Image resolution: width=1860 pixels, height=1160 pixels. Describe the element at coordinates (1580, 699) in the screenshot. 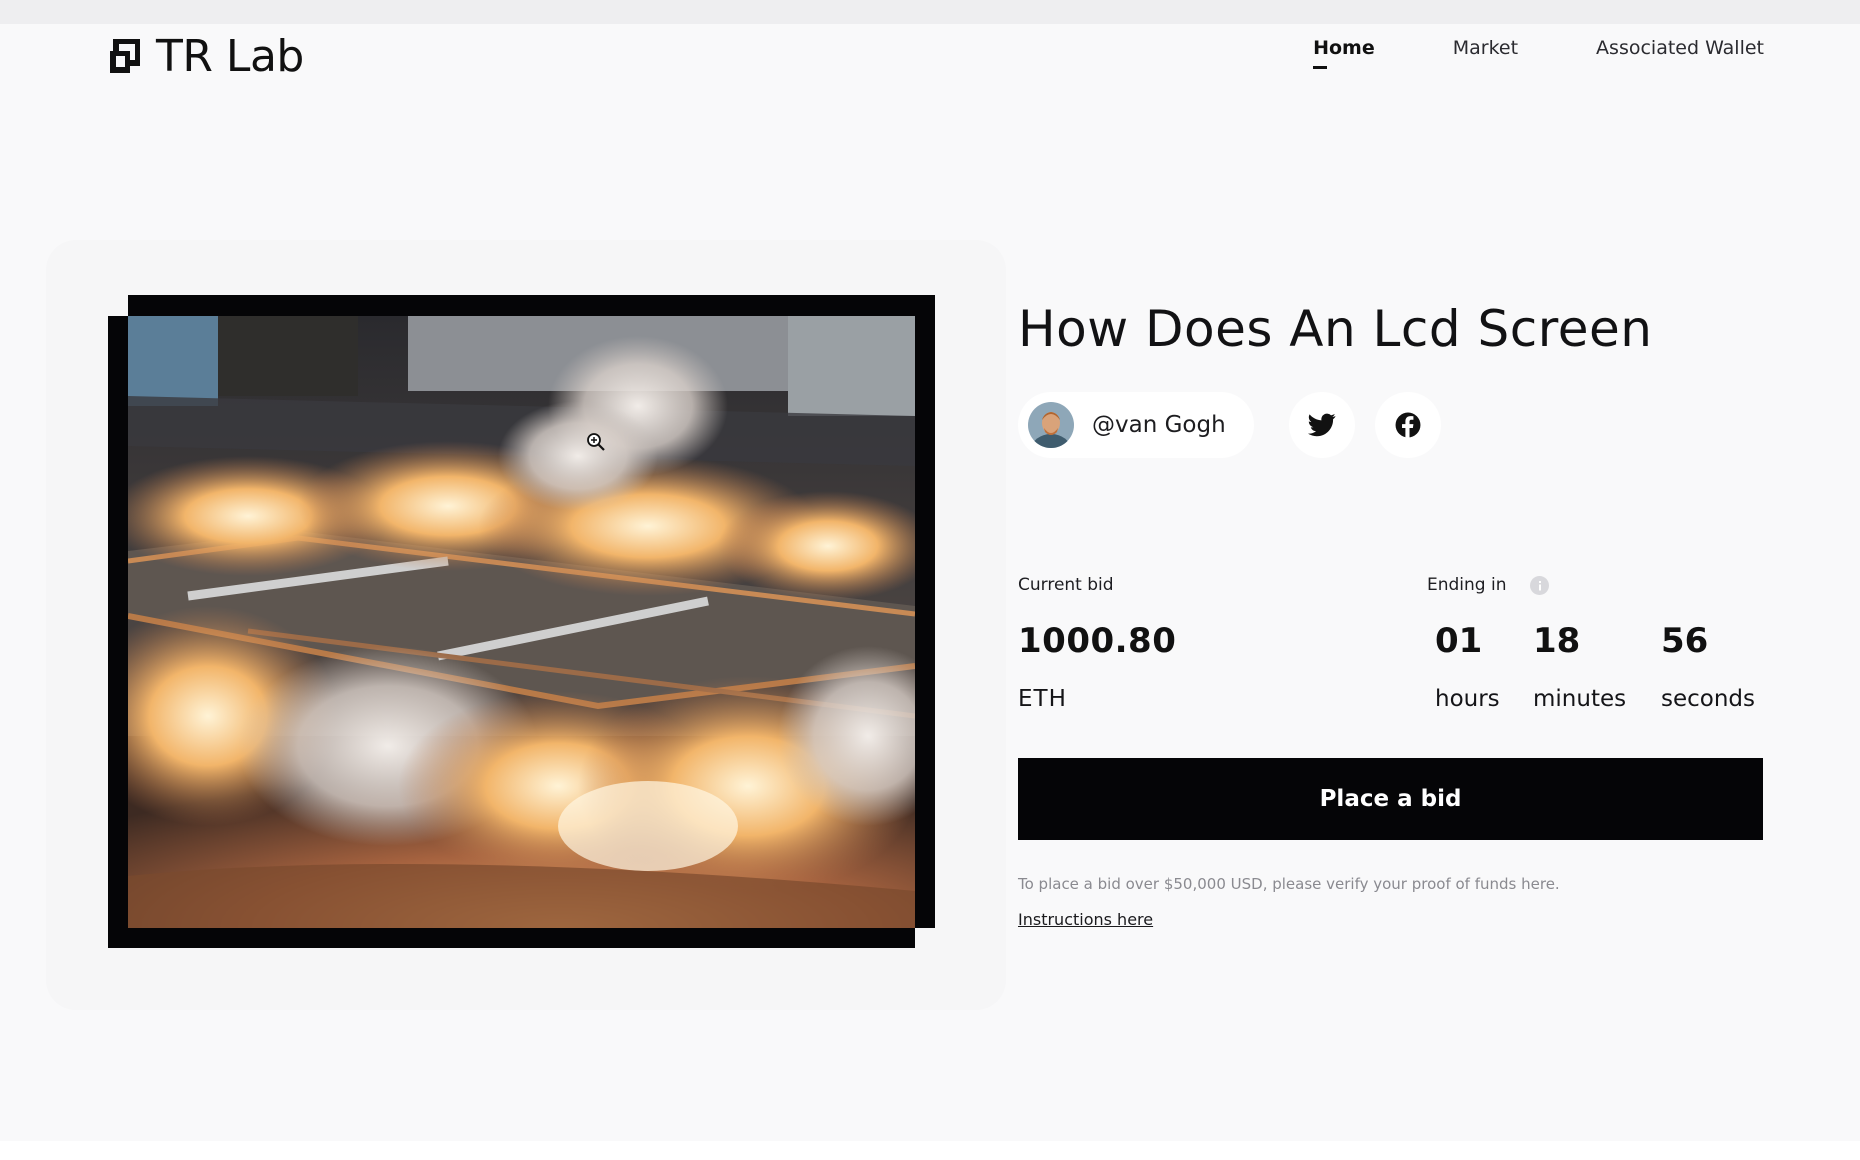

I see `countdown-minutes-label: minutes` at that location.